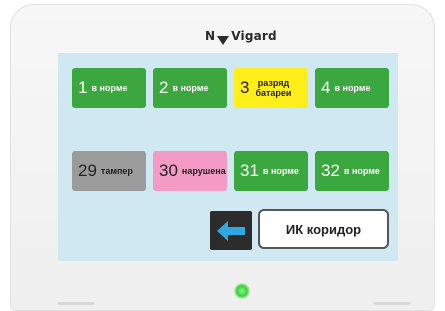  I want to click on arrow-left-icon, so click(231, 230).